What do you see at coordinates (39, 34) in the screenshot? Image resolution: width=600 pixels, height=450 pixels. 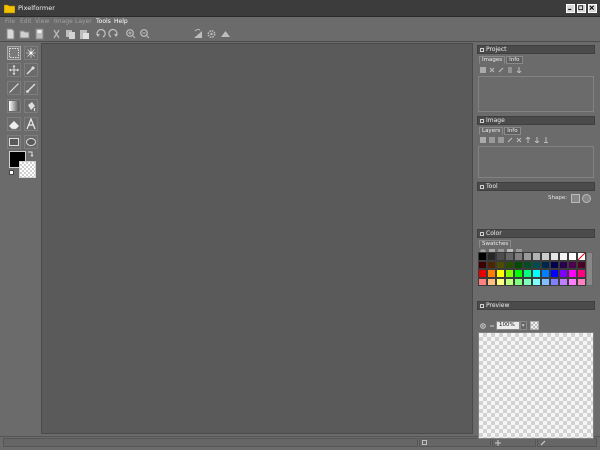 I see `save-icon` at bounding box center [39, 34].